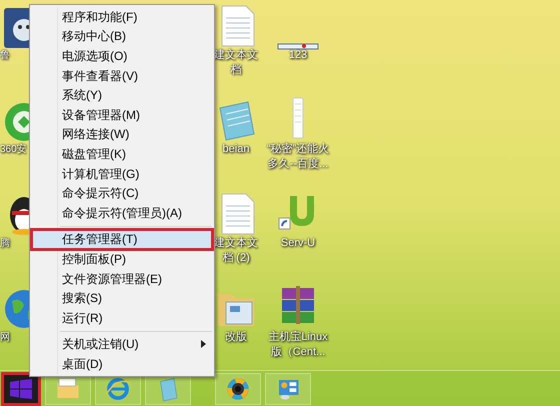  I want to click on submenu-arrow-icon, so click(203, 344).